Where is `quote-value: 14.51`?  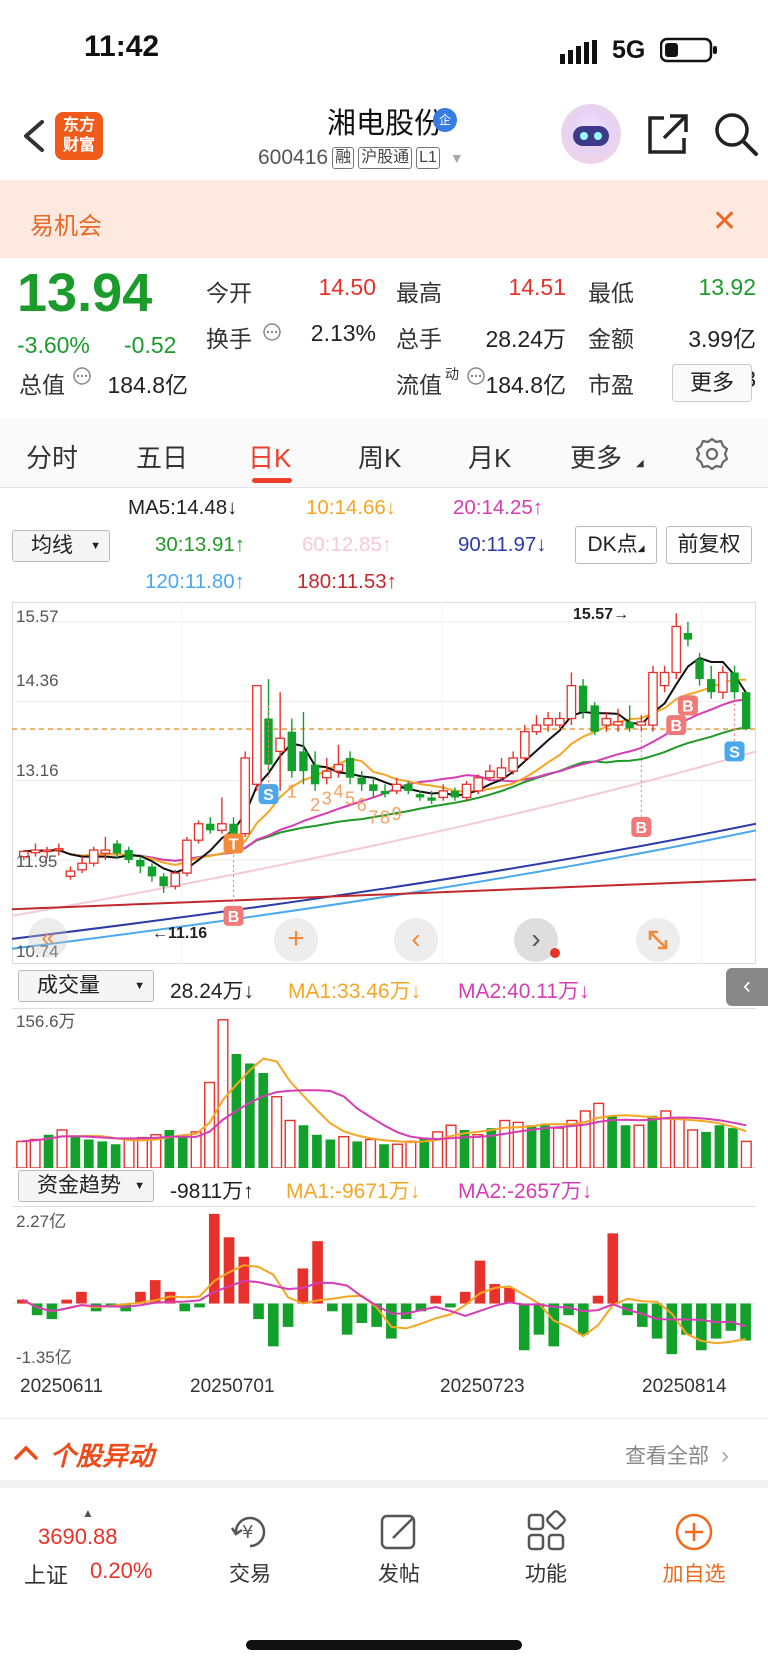
quote-value: 14.51 is located at coordinates (537, 287).